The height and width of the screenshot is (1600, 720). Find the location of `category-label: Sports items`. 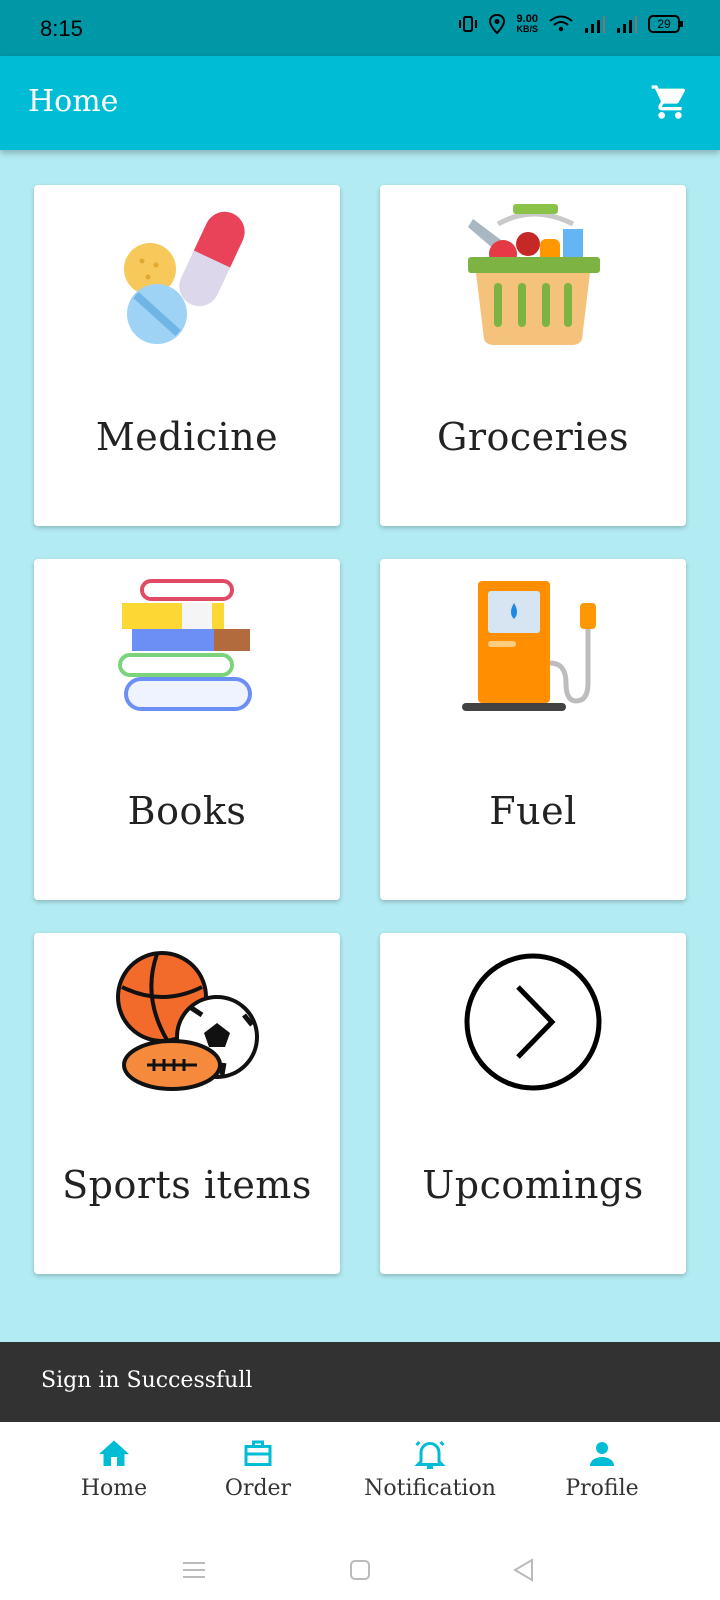

category-label: Sports items is located at coordinates (187, 1185).